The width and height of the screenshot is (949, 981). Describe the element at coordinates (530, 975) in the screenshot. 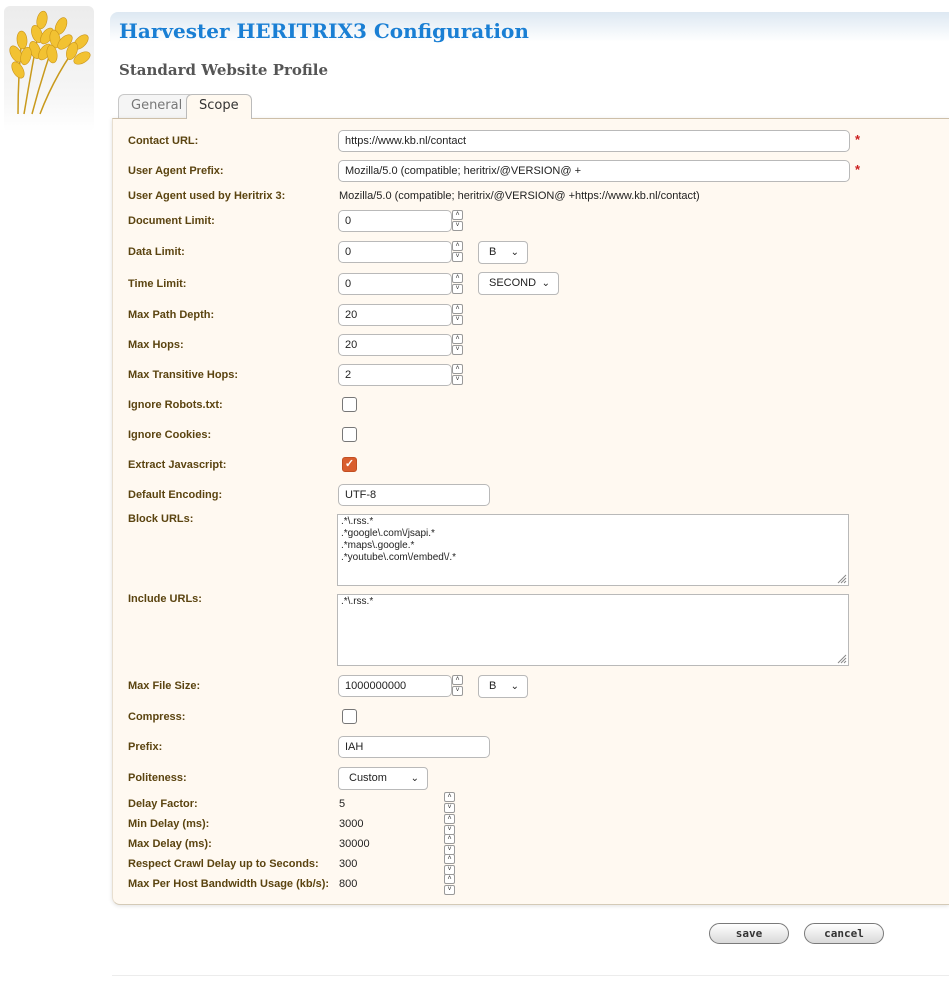

I see `footer-divider` at that location.